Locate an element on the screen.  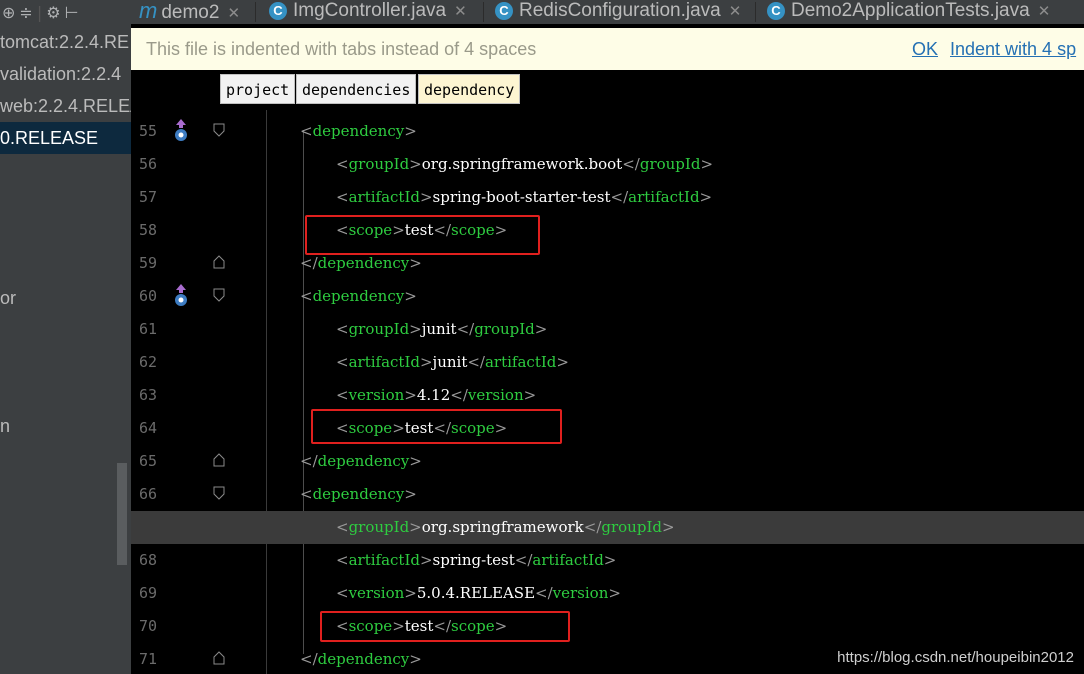
hide-panel-icon: ⊢ is located at coordinates (72, 12).